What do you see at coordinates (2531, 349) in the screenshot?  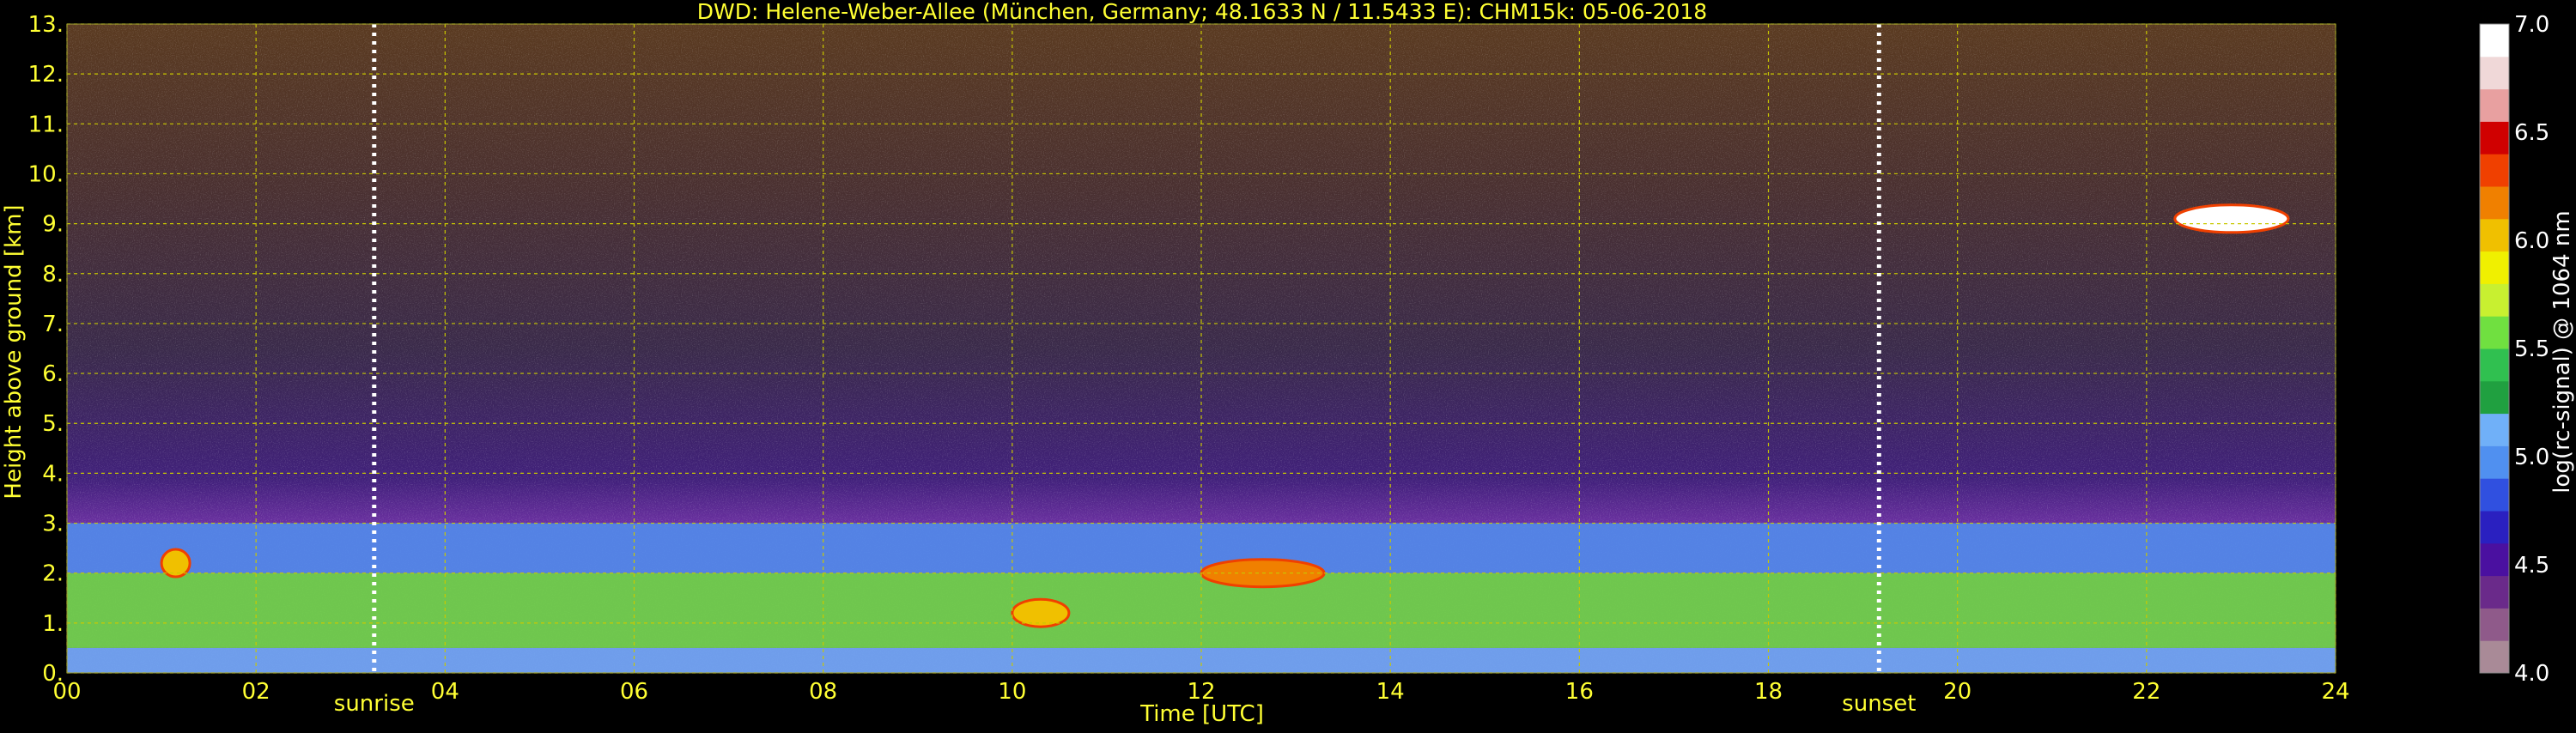 I see `colorbar-tick-label: 5.5` at bounding box center [2531, 349].